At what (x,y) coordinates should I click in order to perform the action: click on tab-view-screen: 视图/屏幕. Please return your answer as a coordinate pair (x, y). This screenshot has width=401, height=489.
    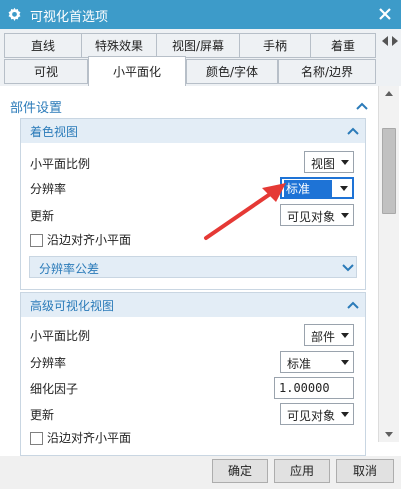
    Looking at the image, I should click on (198, 45).